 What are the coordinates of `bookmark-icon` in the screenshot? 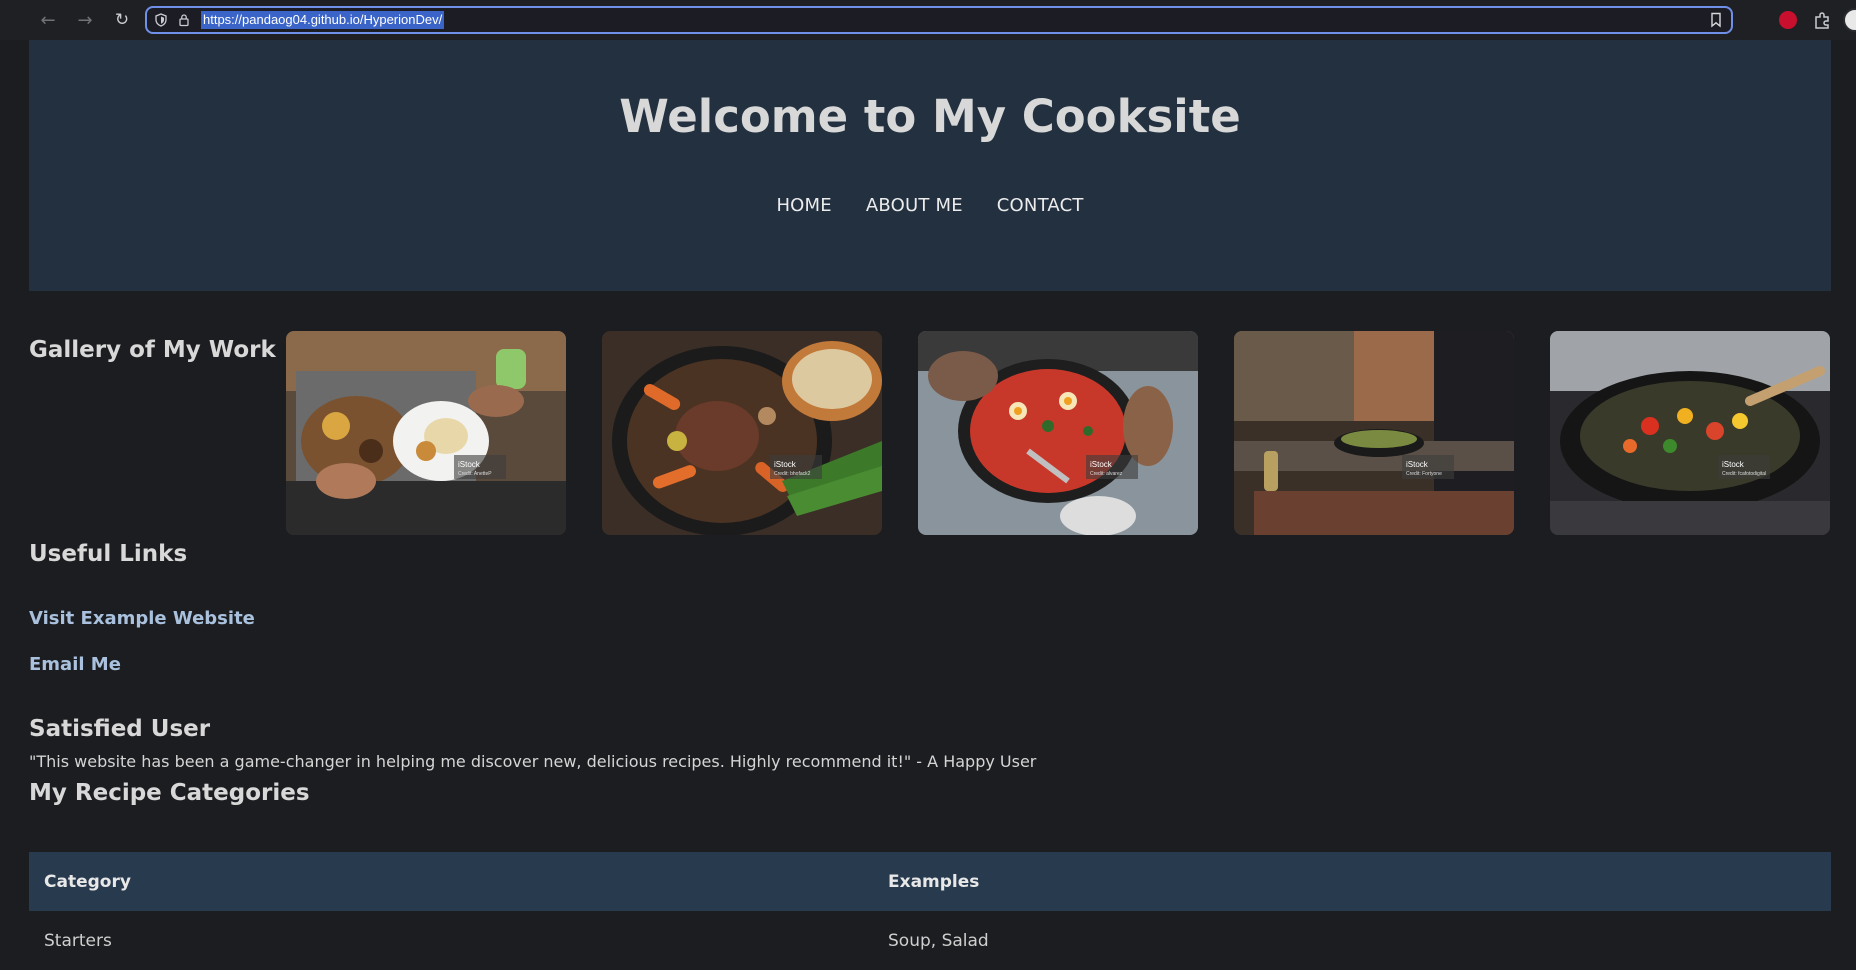 It's located at (1716, 20).